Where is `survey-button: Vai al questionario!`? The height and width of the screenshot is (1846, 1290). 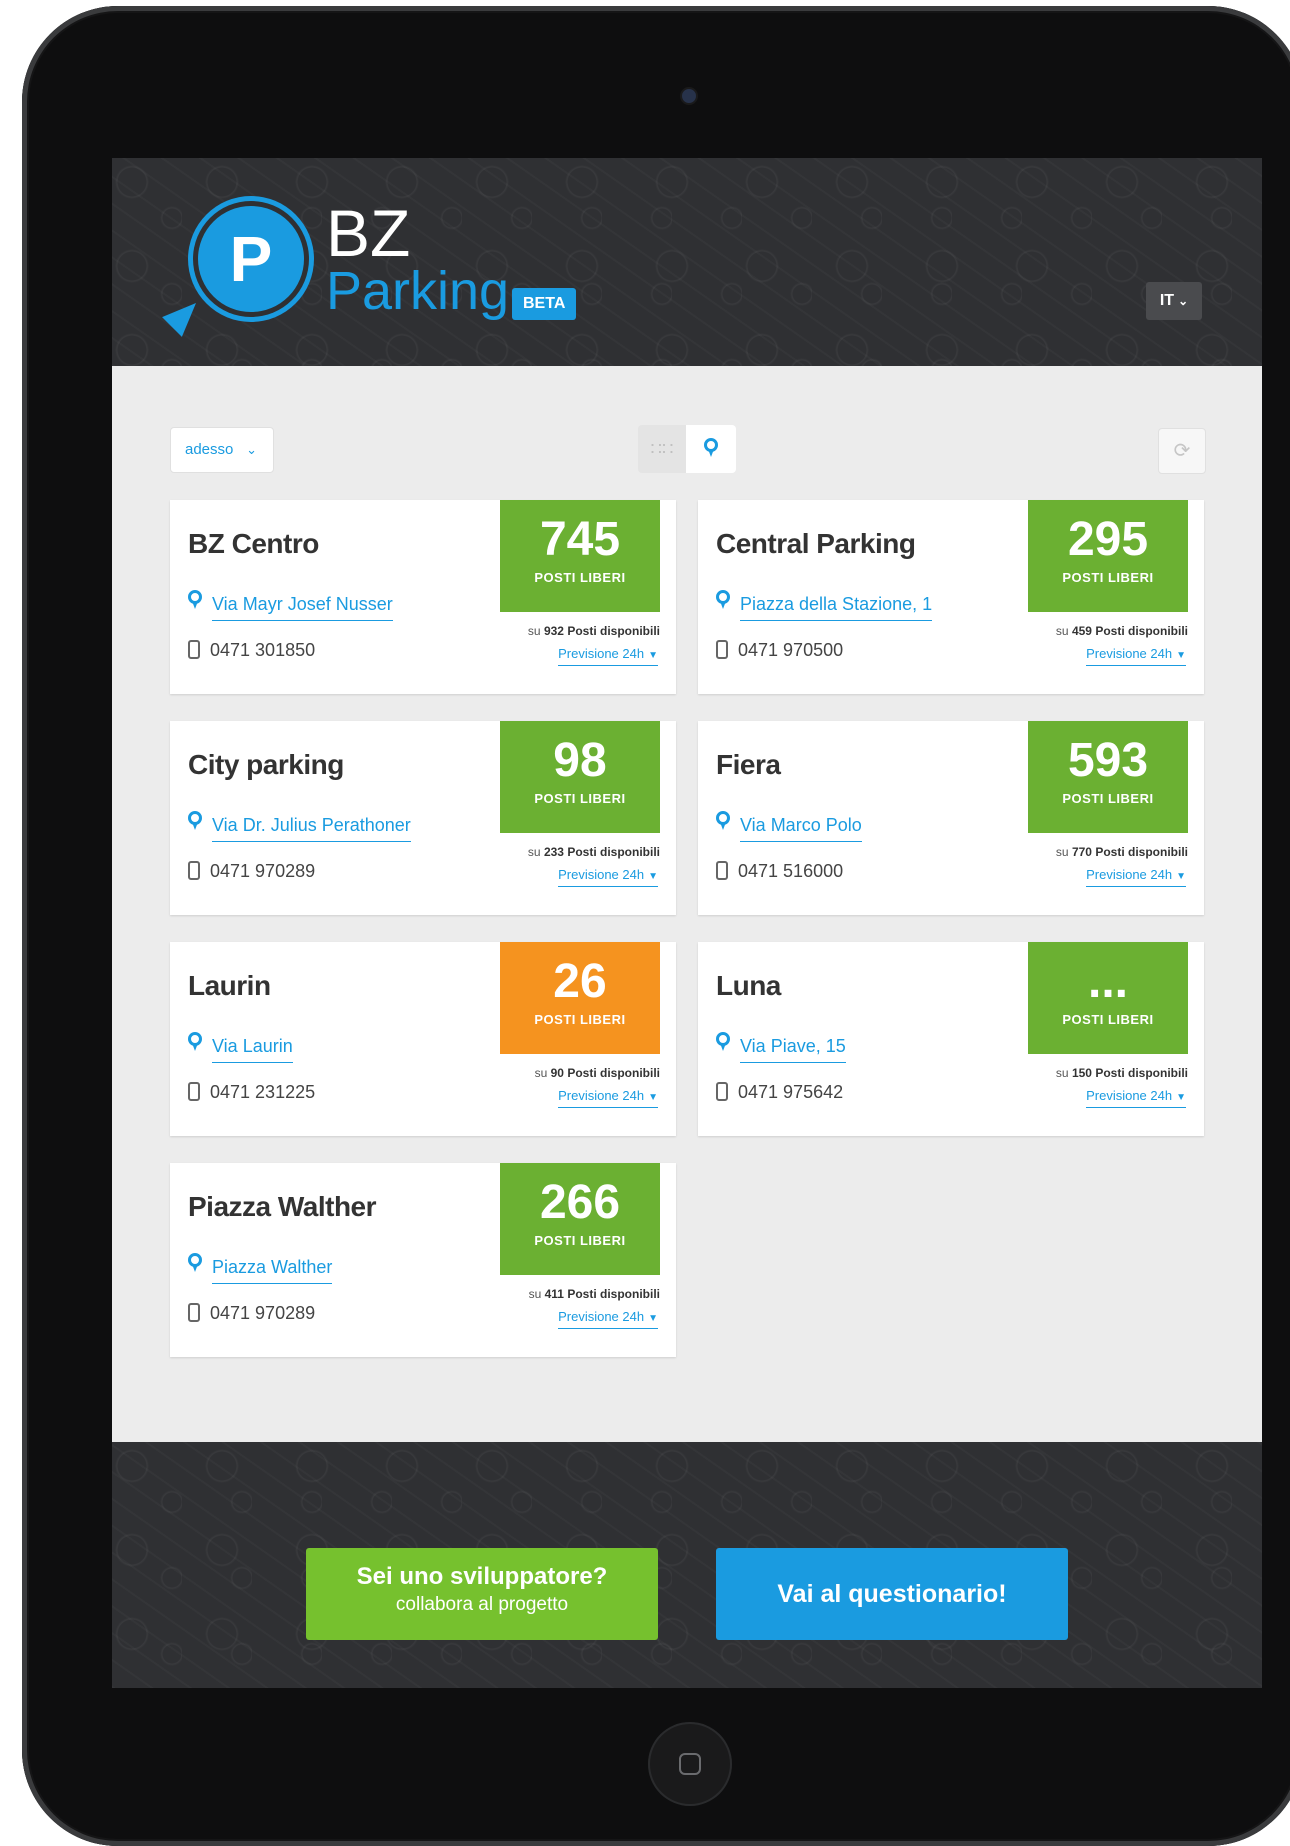 survey-button: Vai al questionario! is located at coordinates (892, 1594).